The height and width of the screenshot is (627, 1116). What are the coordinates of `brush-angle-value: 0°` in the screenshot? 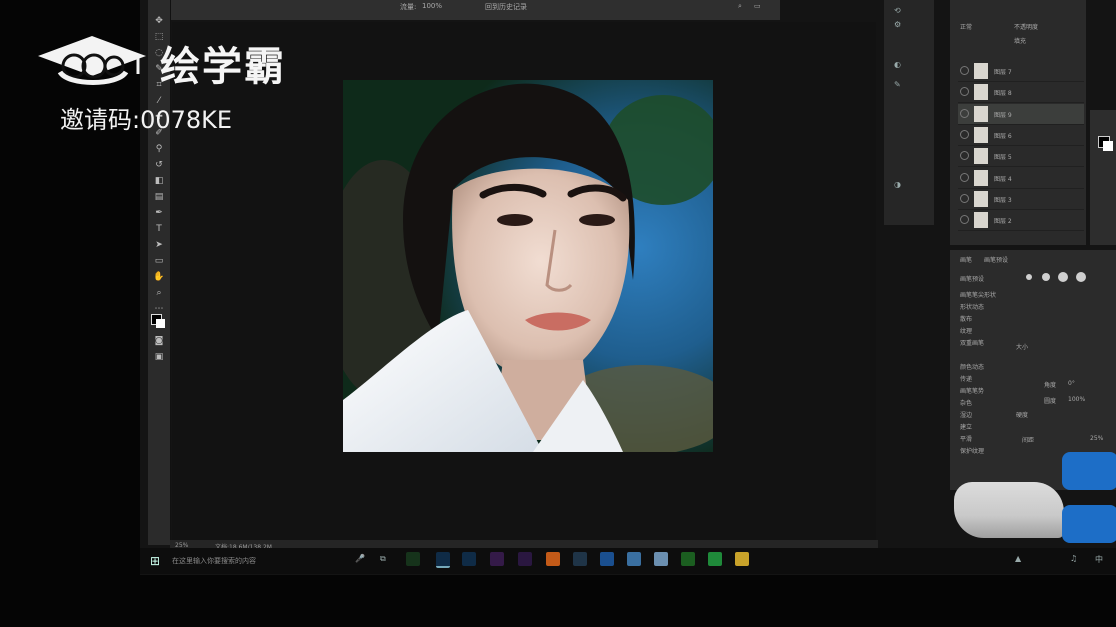 It's located at (1071, 383).